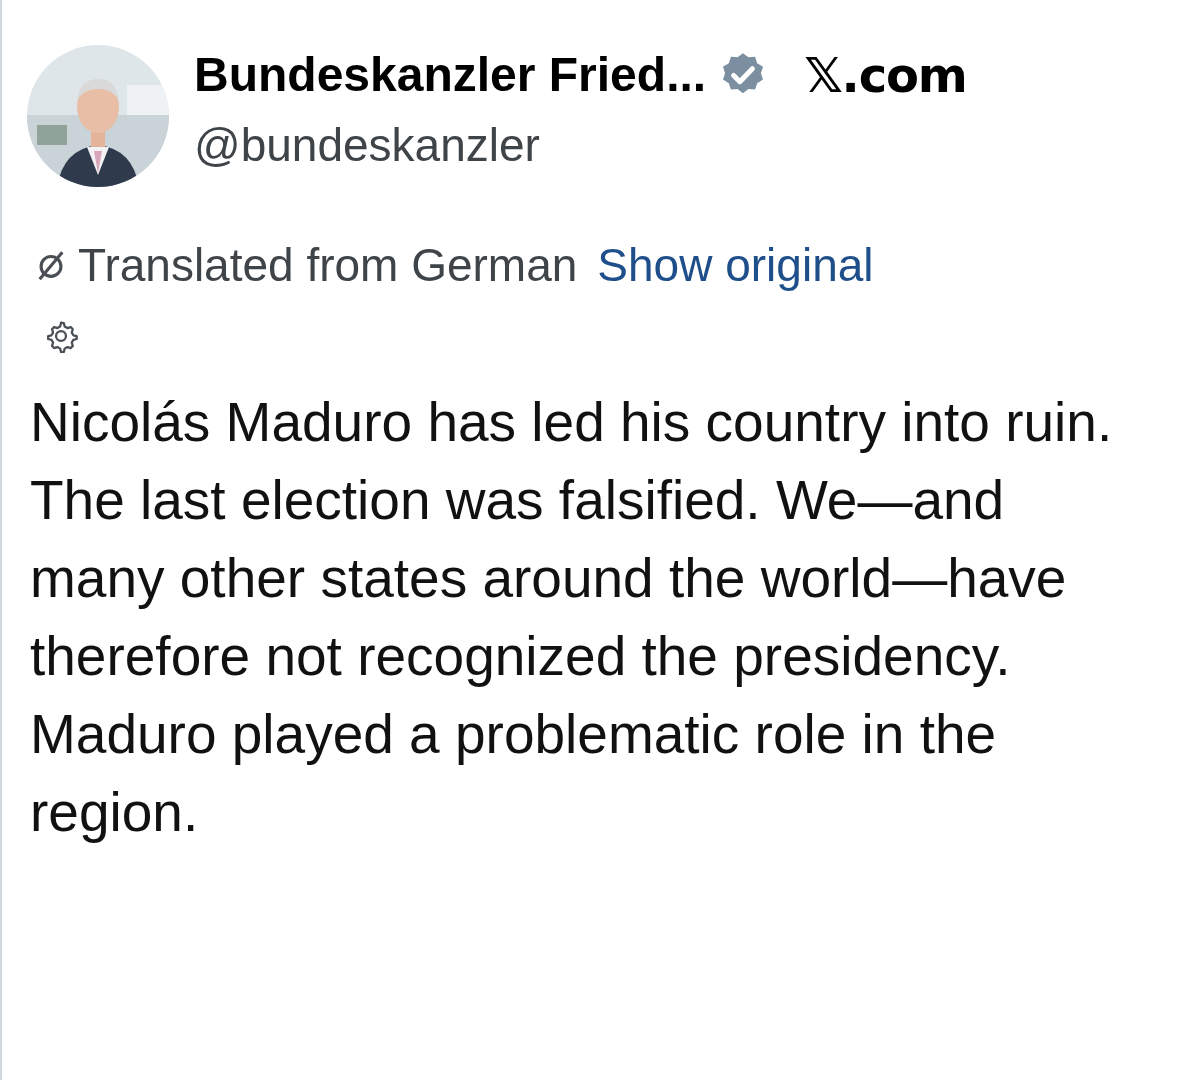 This screenshot has width=1177, height=1080. Describe the element at coordinates (328, 265) in the screenshot. I see `translation-notice: Translated from German` at that location.